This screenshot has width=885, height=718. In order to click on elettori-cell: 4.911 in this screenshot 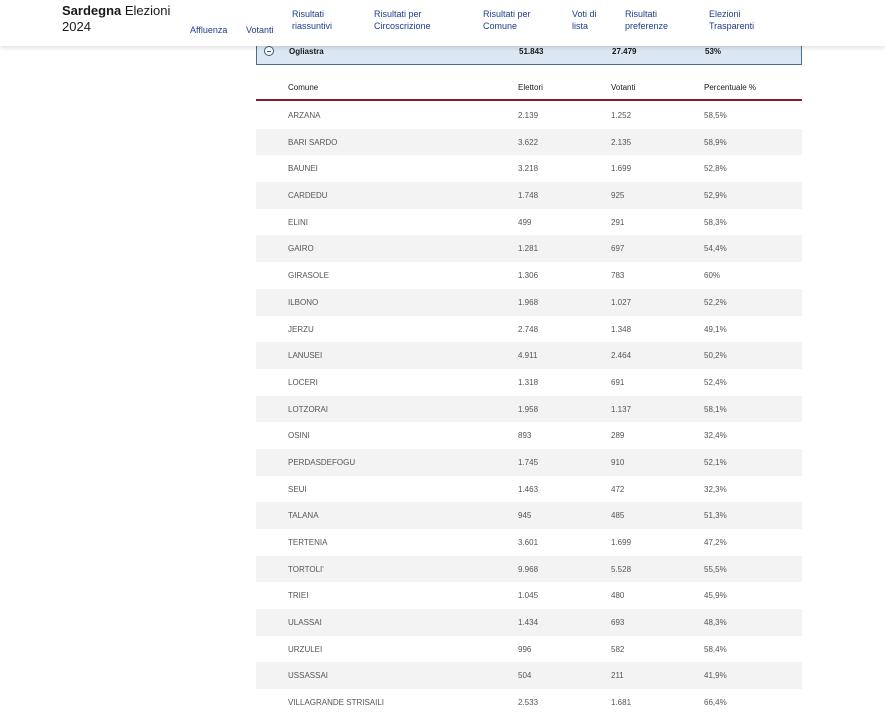, I will do `click(528, 356)`.